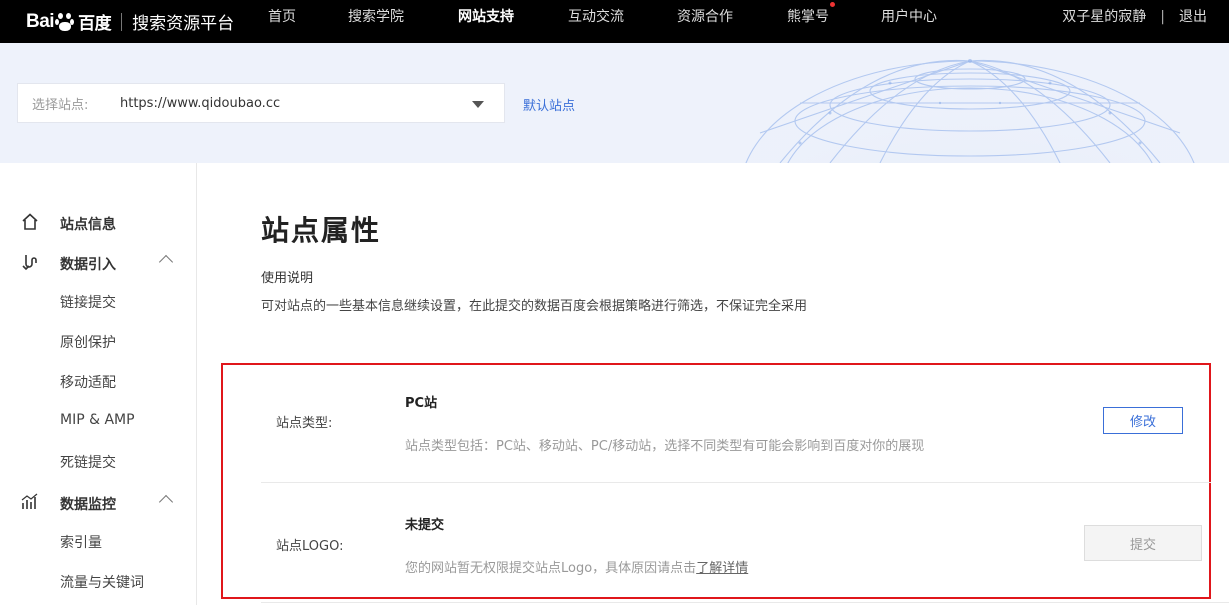 The height and width of the screenshot is (605, 1229). Describe the element at coordinates (832, 4) in the screenshot. I see `notification-dot` at that location.